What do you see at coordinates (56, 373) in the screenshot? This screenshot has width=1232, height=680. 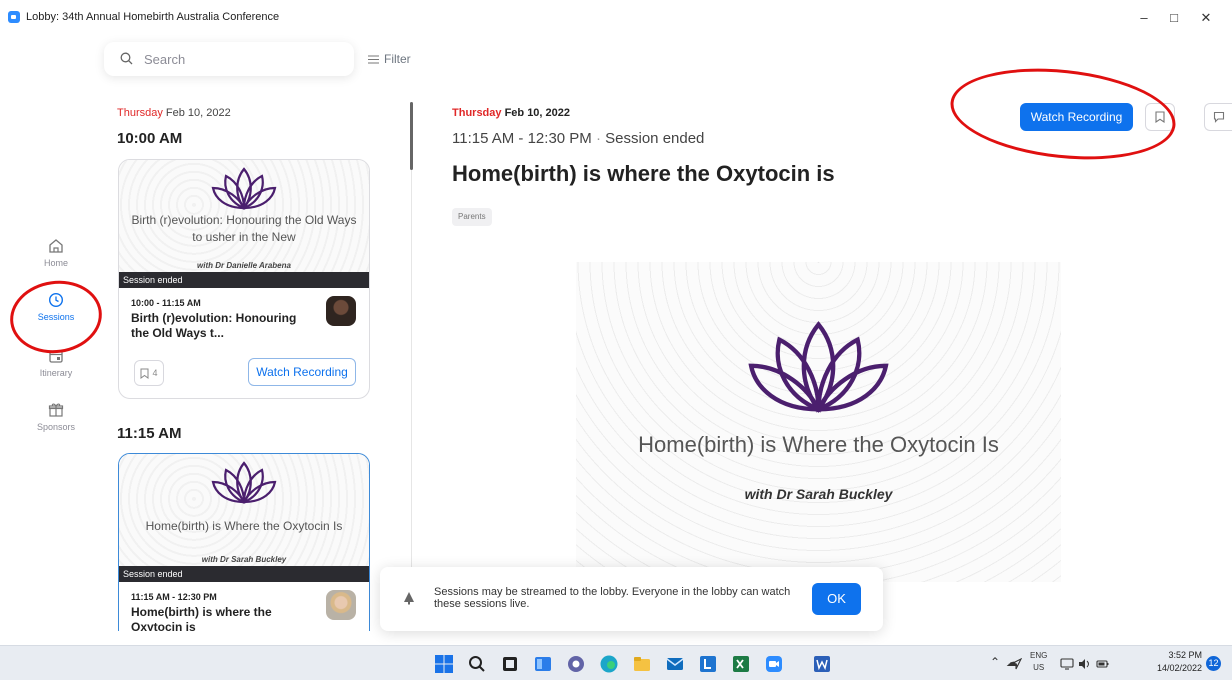 I see `nav-label-itinerary: Itinerary` at bounding box center [56, 373].